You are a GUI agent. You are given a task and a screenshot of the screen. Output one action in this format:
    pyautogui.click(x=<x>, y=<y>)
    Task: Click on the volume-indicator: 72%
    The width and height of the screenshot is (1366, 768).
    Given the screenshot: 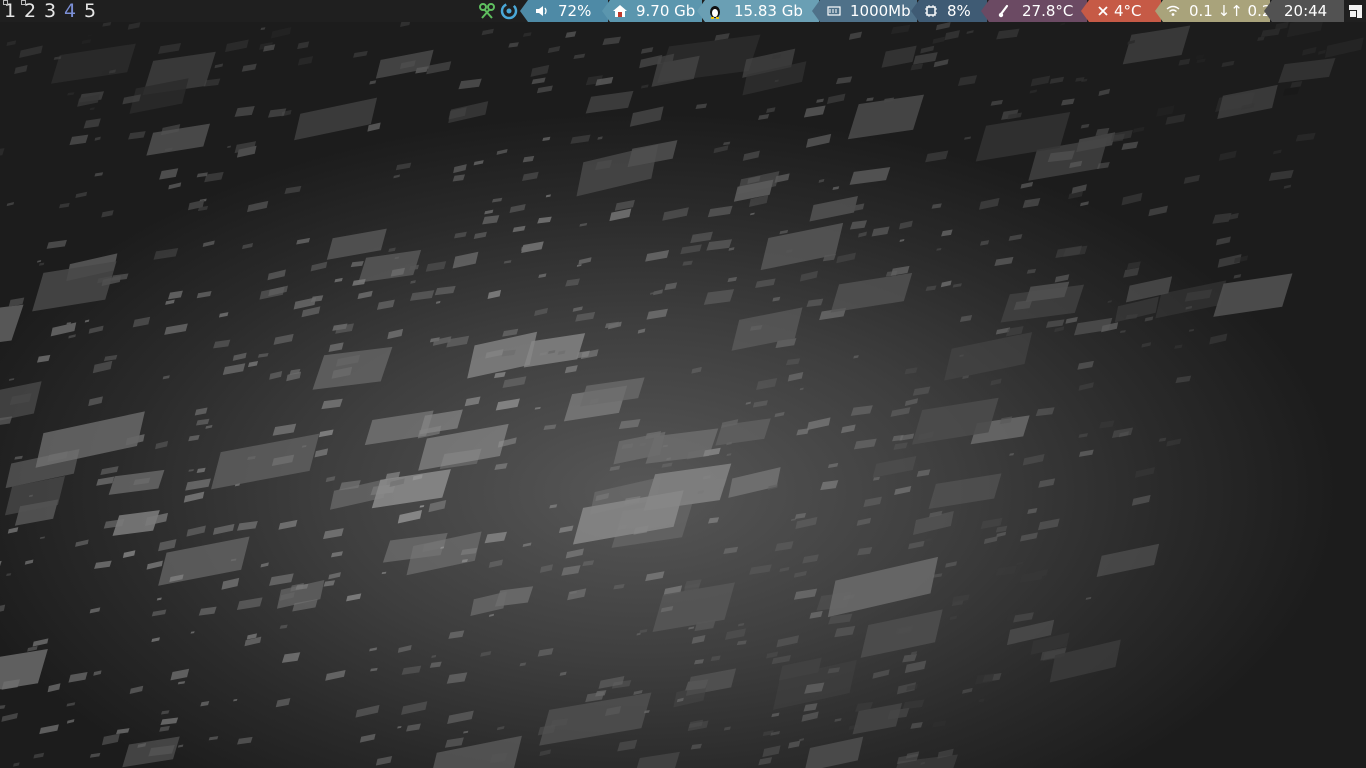 What is the action you would take?
    pyautogui.click(x=564, y=11)
    